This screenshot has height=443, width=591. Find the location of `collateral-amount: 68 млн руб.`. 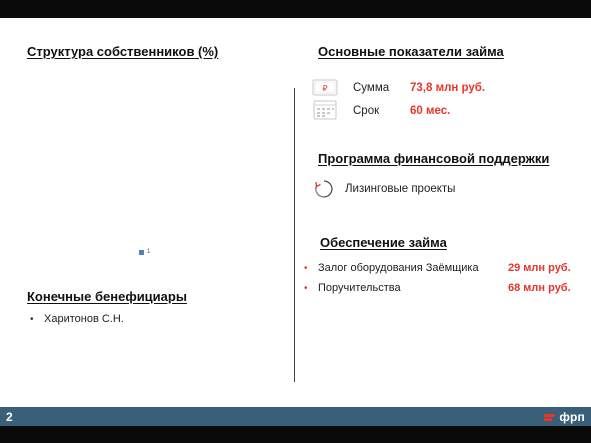

collateral-amount: 68 млн руб. is located at coordinates (539, 288).